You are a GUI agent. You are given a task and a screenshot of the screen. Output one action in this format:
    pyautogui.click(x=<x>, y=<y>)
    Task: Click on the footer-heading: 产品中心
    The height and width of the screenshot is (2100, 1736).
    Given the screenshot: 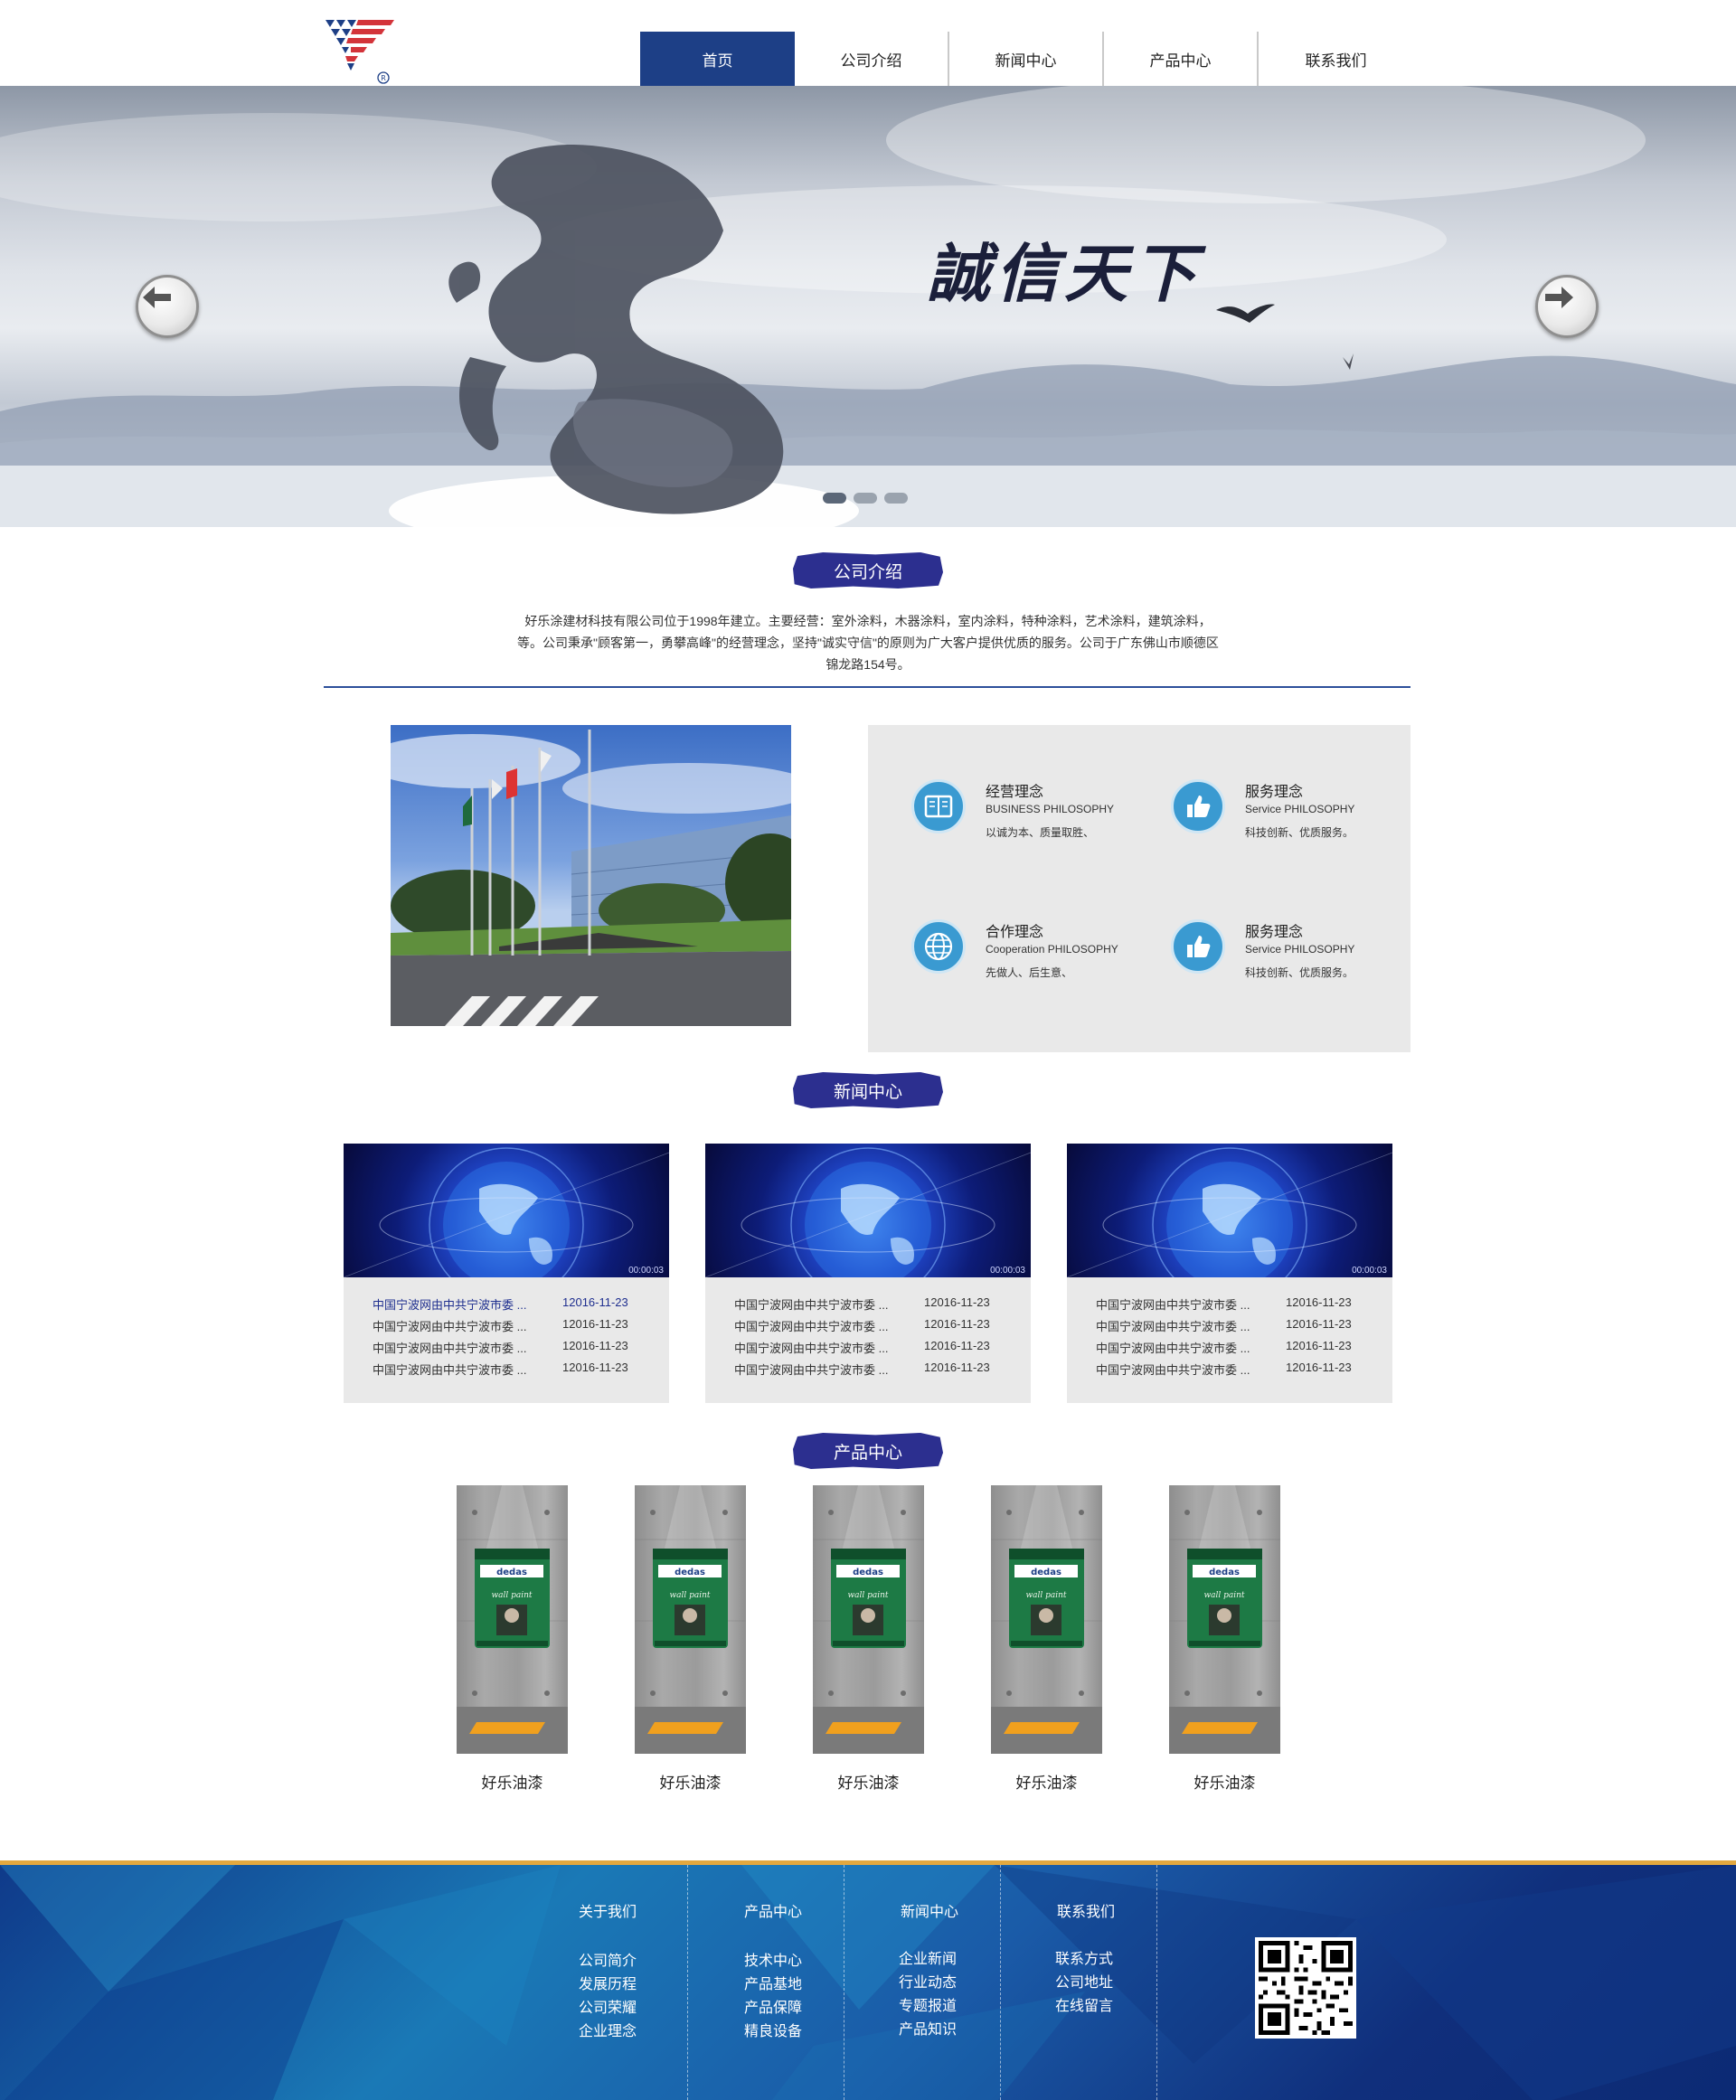 What is the action you would take?
    pyautogui.click(x=773, y=1910)
    